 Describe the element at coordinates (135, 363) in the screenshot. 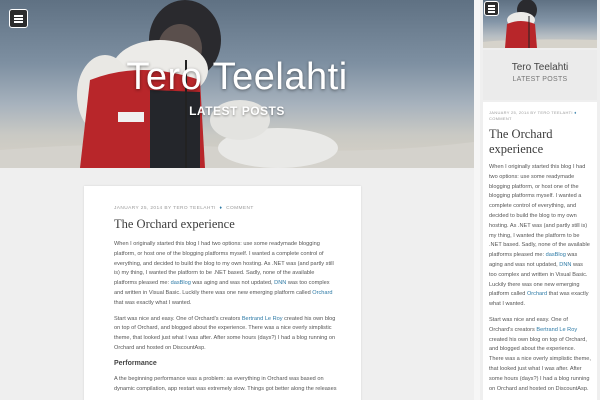

I see `section-heading-performance: Performance` at that location.